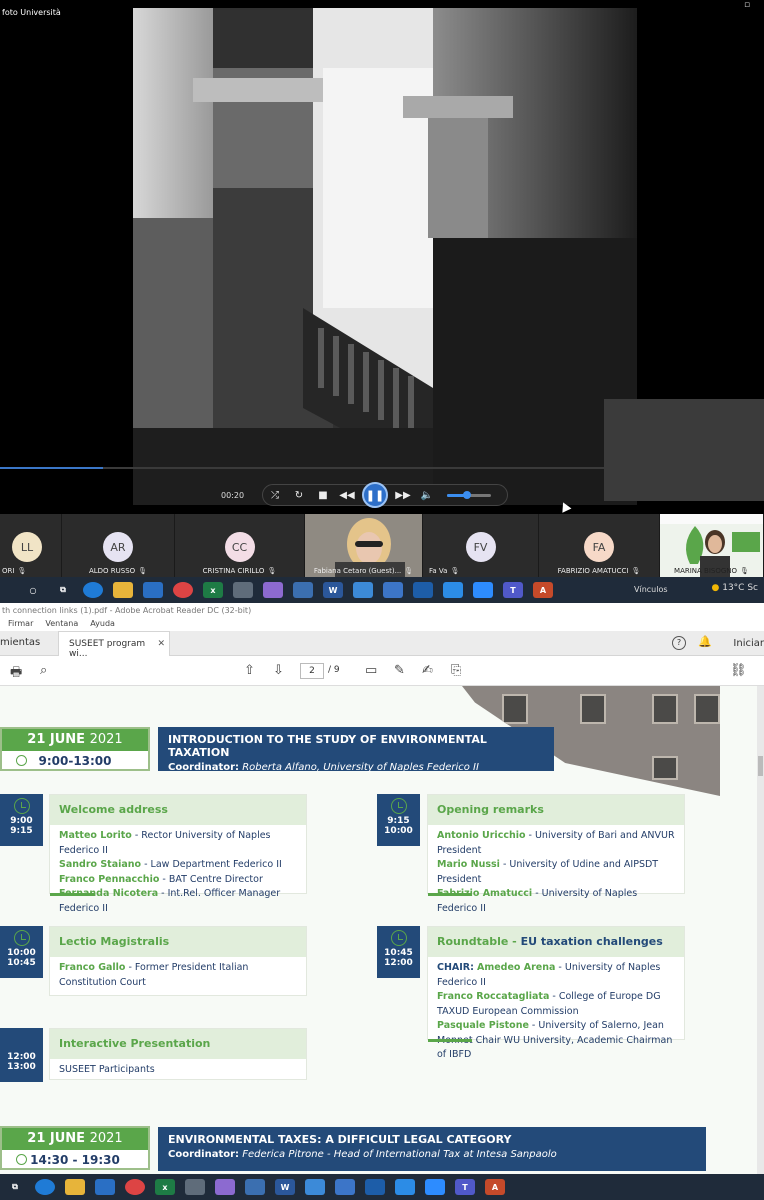 The image size is (764, 1200). Describe the element at coordinates (347, 495) in the screenshot. I see `rewind-icon: ◀◀` at that location.